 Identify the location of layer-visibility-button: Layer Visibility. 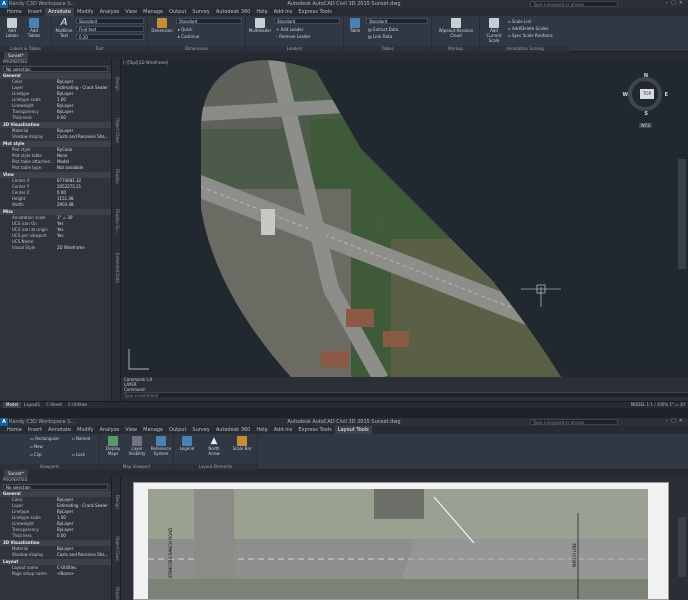
(137, 446).